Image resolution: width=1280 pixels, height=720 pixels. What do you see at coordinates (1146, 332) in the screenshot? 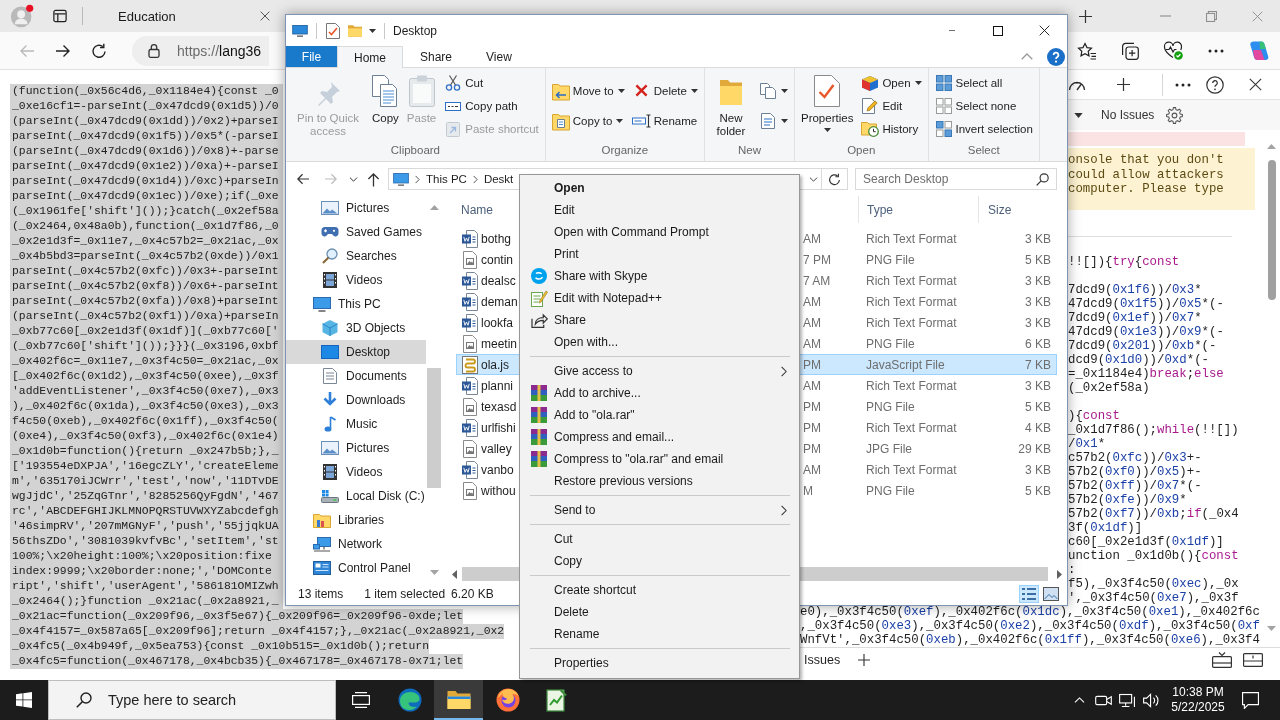
I see `code-line: 47dcd9(0x1e3))/0x9*(-` at bounding box center [1146, 332].